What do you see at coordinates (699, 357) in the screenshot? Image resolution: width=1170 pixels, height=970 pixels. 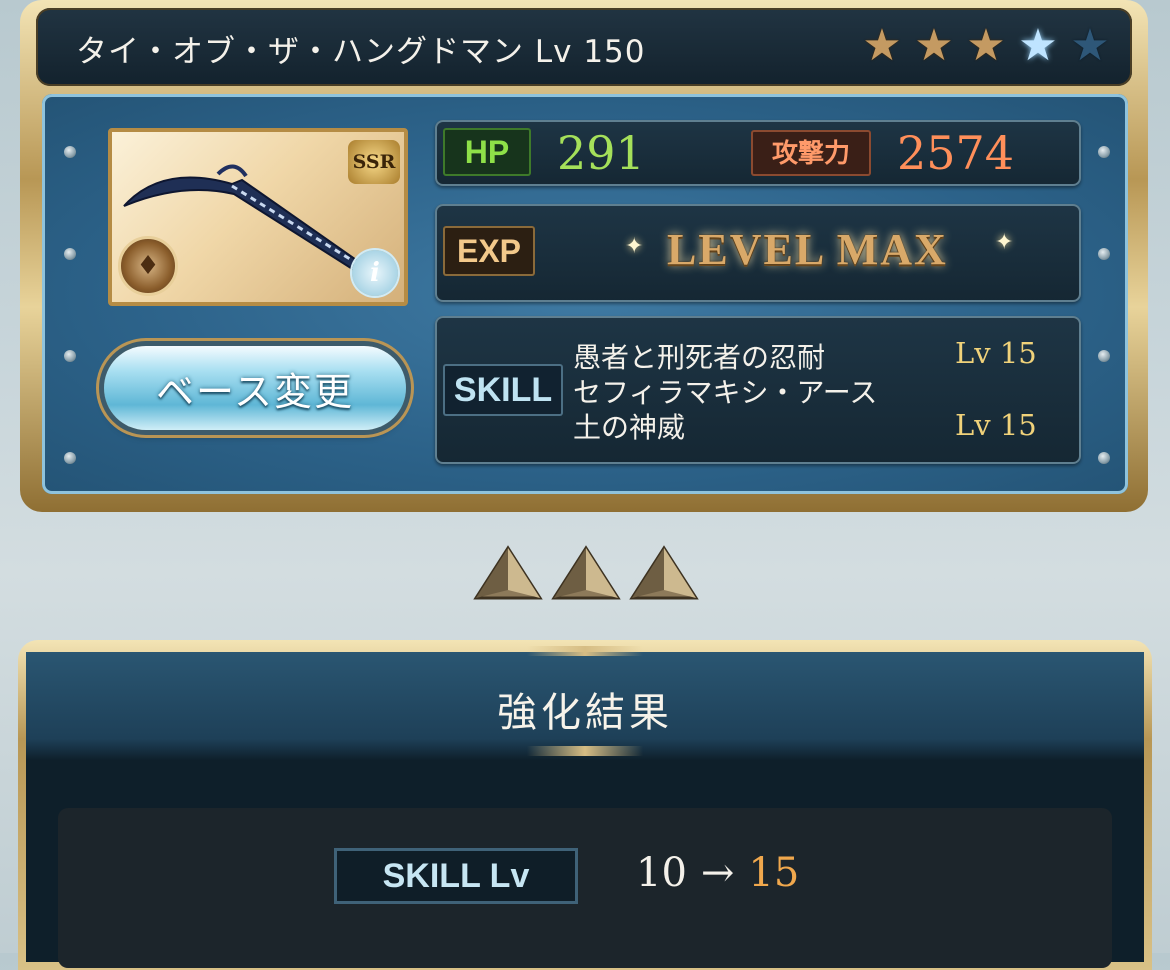 I see `skill-1-name: 愚者と刑死者の忍耐` at bounding box center [699, 357].